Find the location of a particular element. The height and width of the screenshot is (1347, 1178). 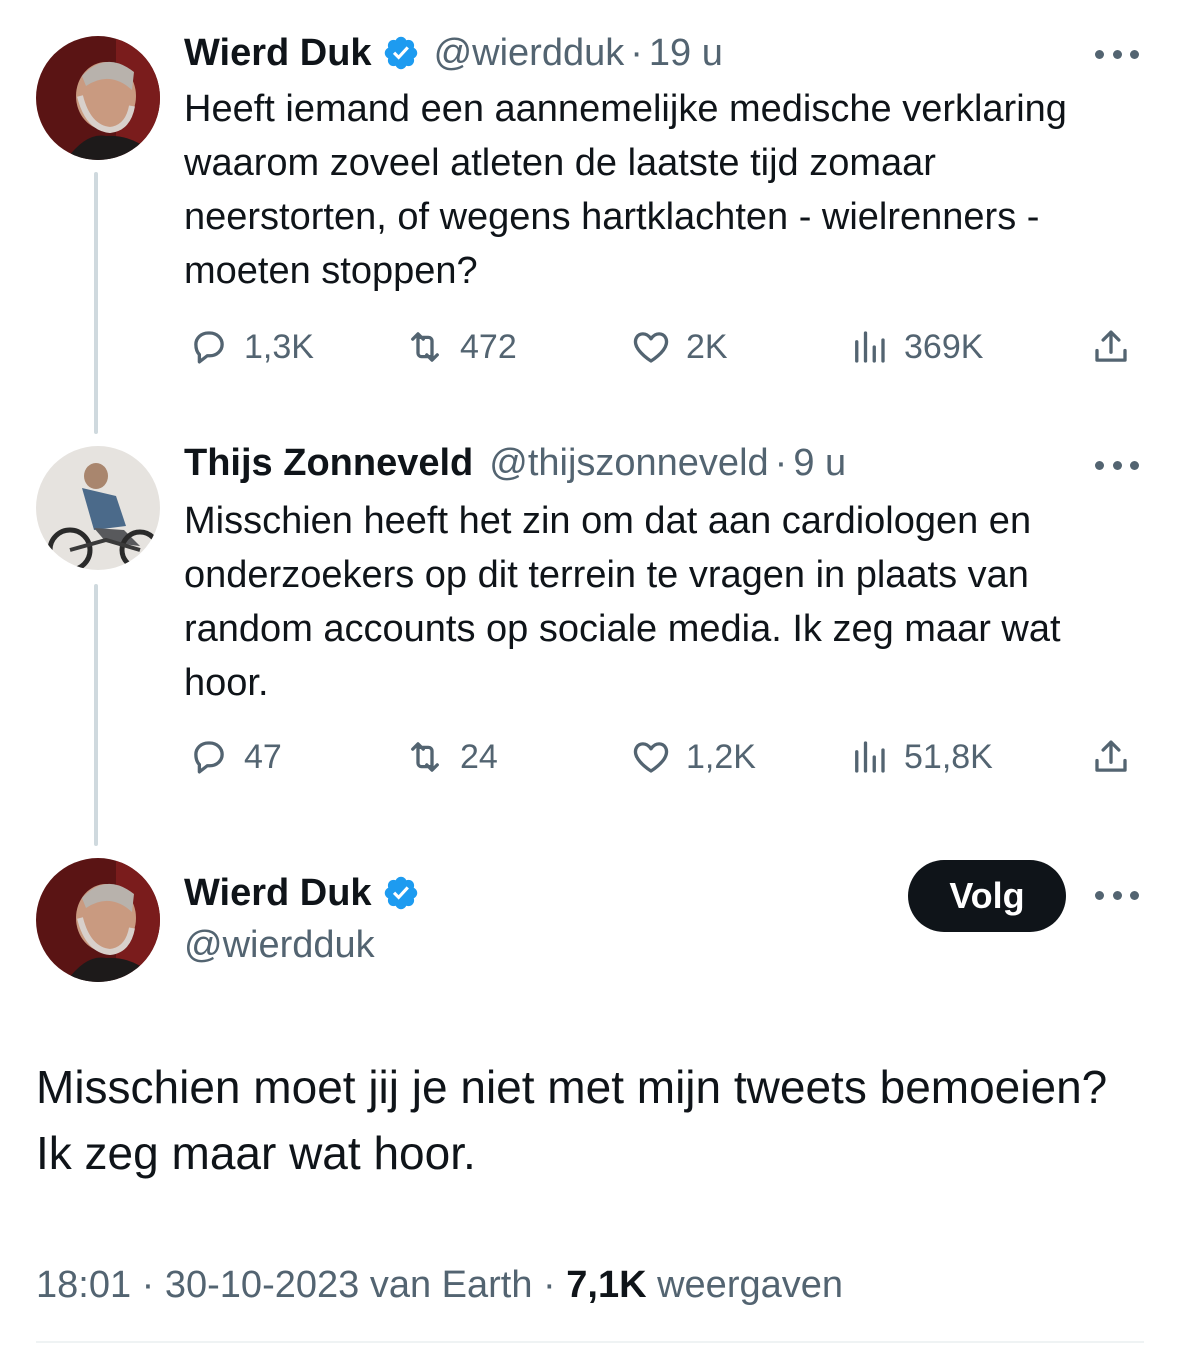

retweet-button: 472 is located at coordinates (460, 347).